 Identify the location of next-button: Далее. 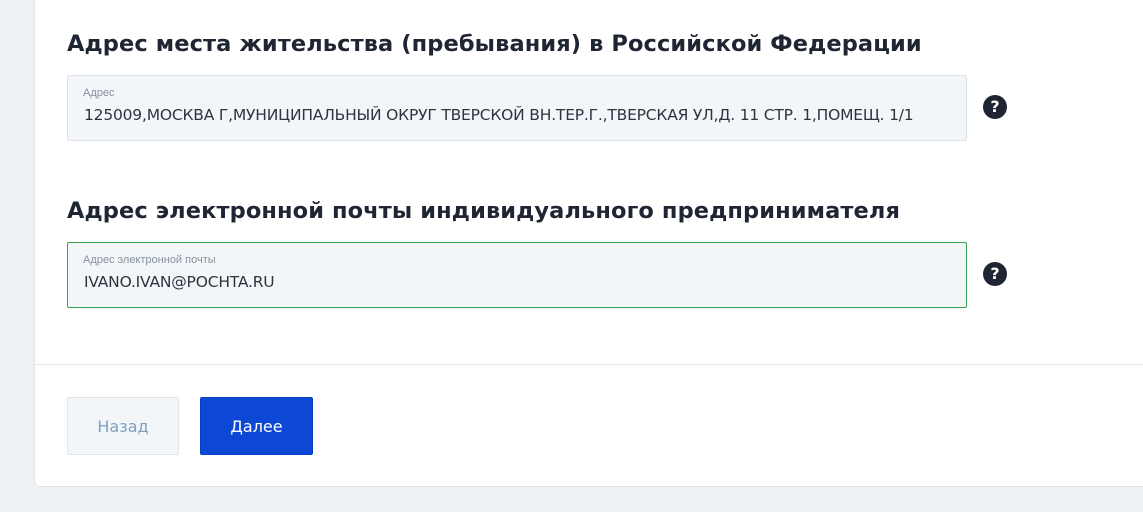
(256, 426).